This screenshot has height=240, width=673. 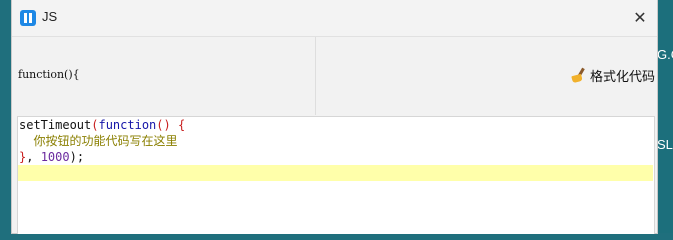 What do you see at coordinates (50, 16) in the screenshot?
I see `window-title: JS` at bounding box center [50, 16].